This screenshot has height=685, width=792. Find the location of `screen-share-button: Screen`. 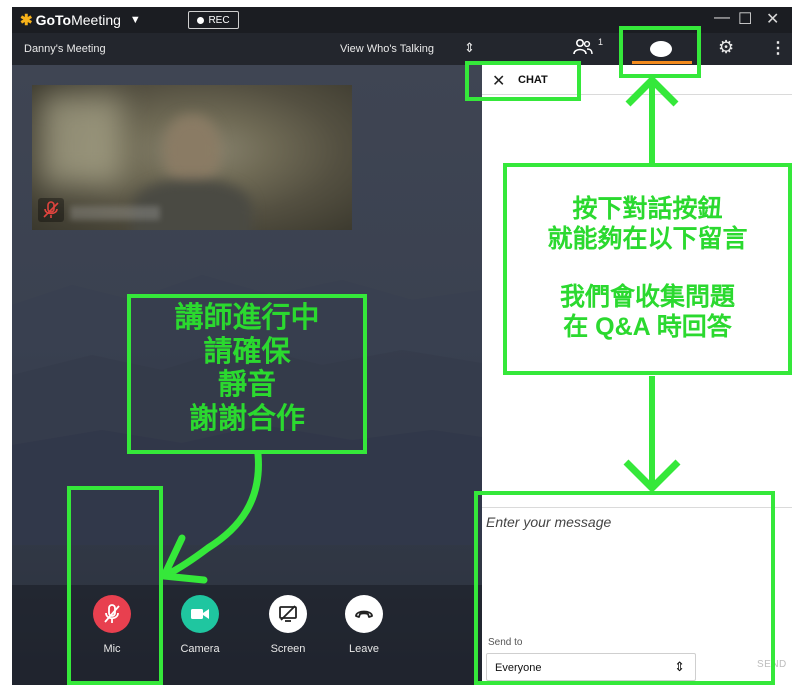

screen-share-button: Screen is located at coordinates (288, 625).